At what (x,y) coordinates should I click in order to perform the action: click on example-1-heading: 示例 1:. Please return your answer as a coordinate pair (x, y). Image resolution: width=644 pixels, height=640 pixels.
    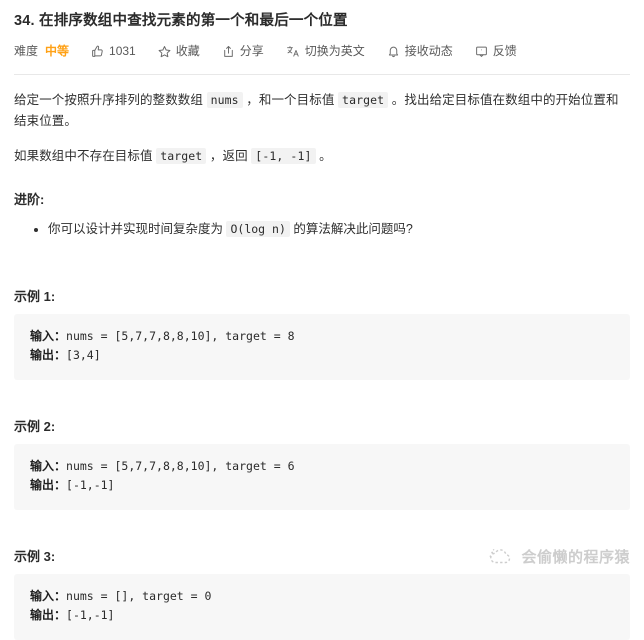
    Looking at the image, I should click on (35, 296).